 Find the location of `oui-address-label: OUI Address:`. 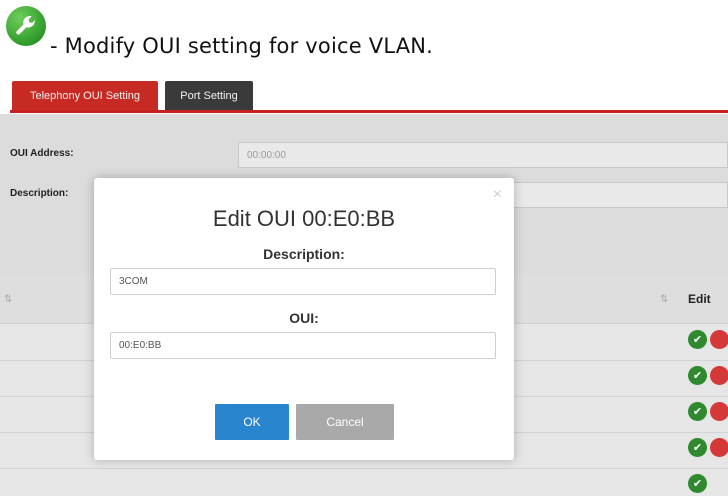

oui-address-label: OUI Address: is located at coordinates (42, 153).